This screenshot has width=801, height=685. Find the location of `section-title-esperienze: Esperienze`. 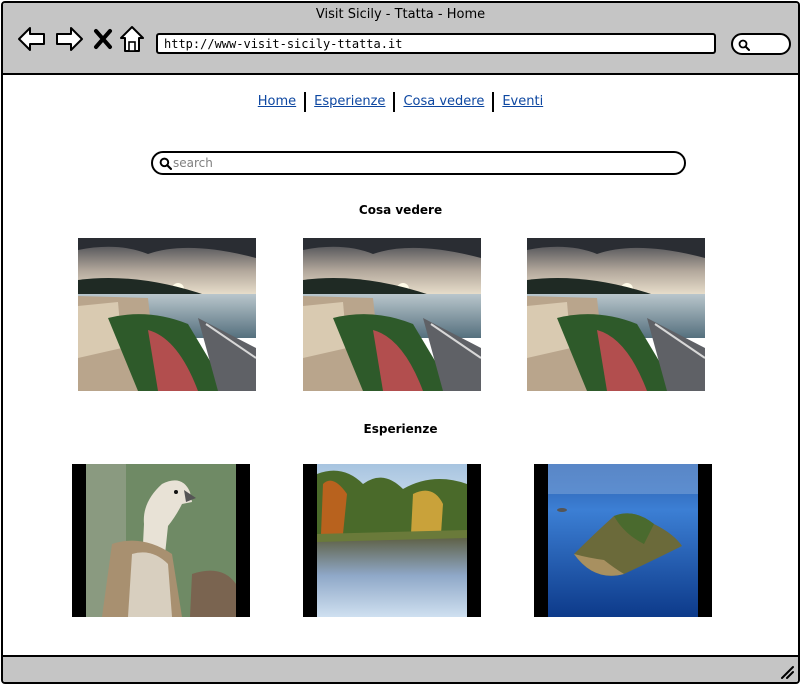

section-title-esperienze: Esperienze is located at coordinates (400, 429).